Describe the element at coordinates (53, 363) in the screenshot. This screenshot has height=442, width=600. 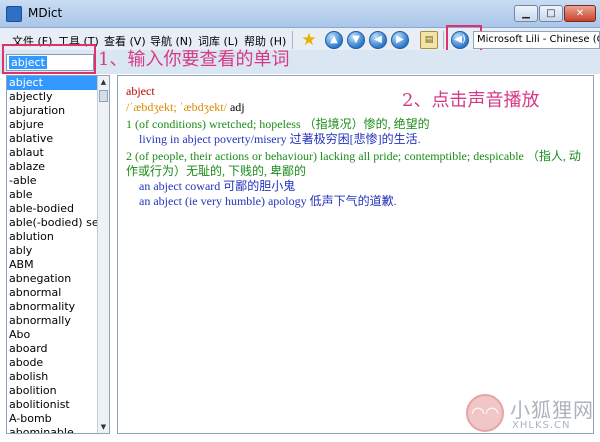
I see `word-list-item: abode` at that location.